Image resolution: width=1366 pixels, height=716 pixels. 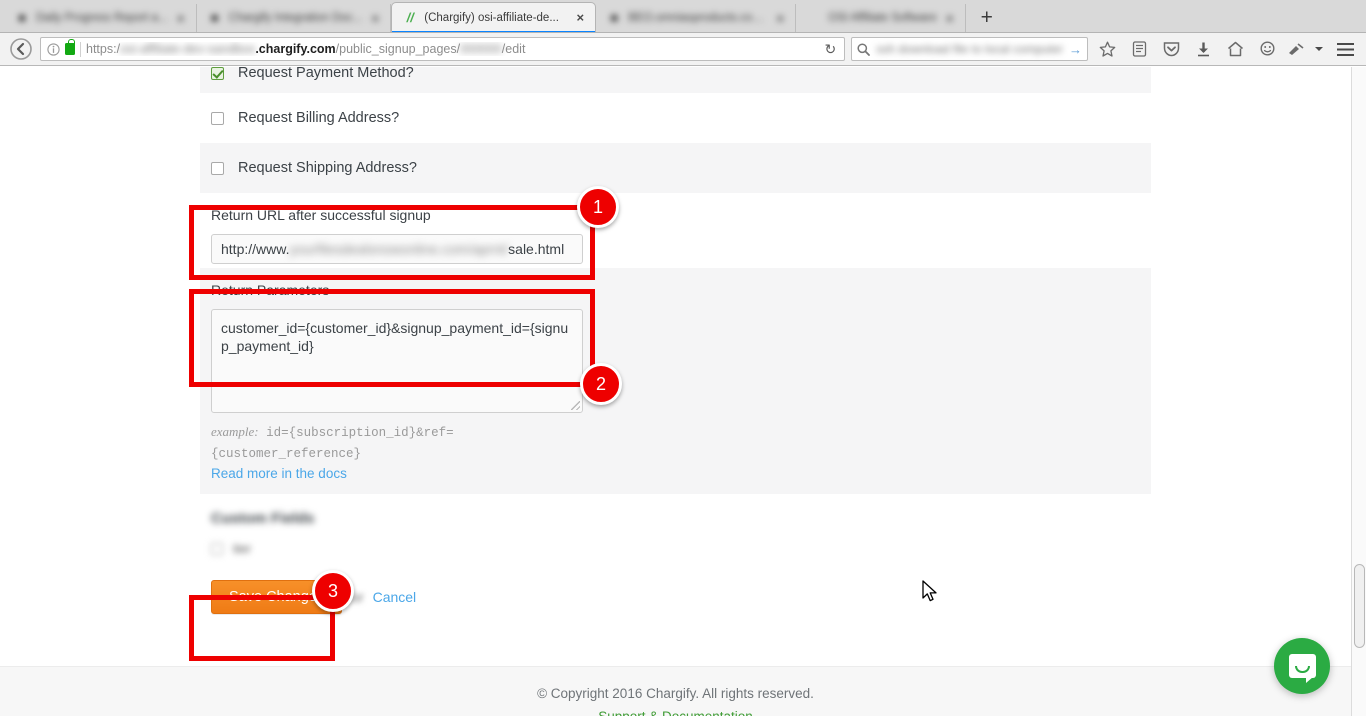 I want to click on url-path-end: /edit, so click(x=513, y=49).